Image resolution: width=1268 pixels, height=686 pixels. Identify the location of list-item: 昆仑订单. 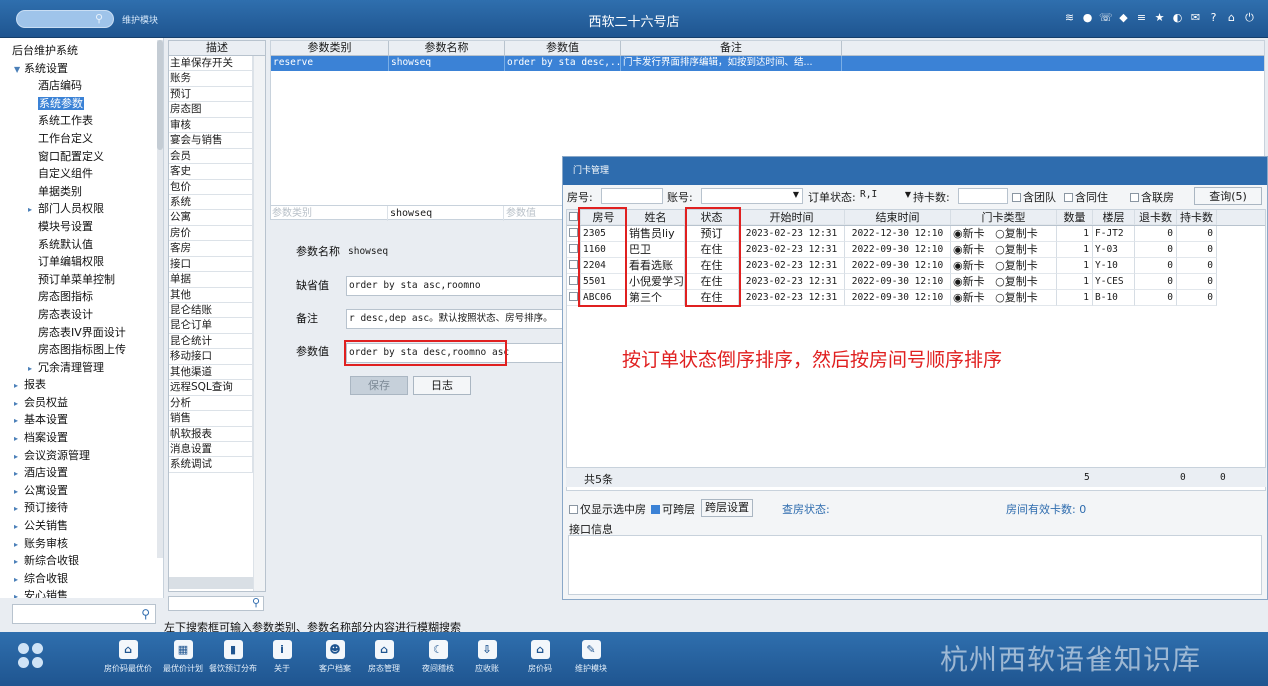
(211, 326).